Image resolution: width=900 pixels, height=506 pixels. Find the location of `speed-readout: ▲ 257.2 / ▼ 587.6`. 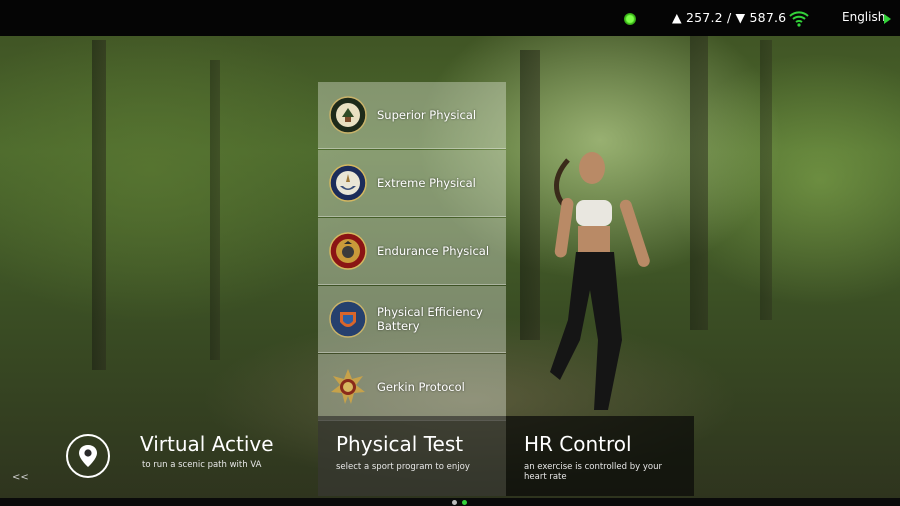

speed-readout: ▲ 257.2 / ▼ 587.6 is located at coordinates (729, 17).